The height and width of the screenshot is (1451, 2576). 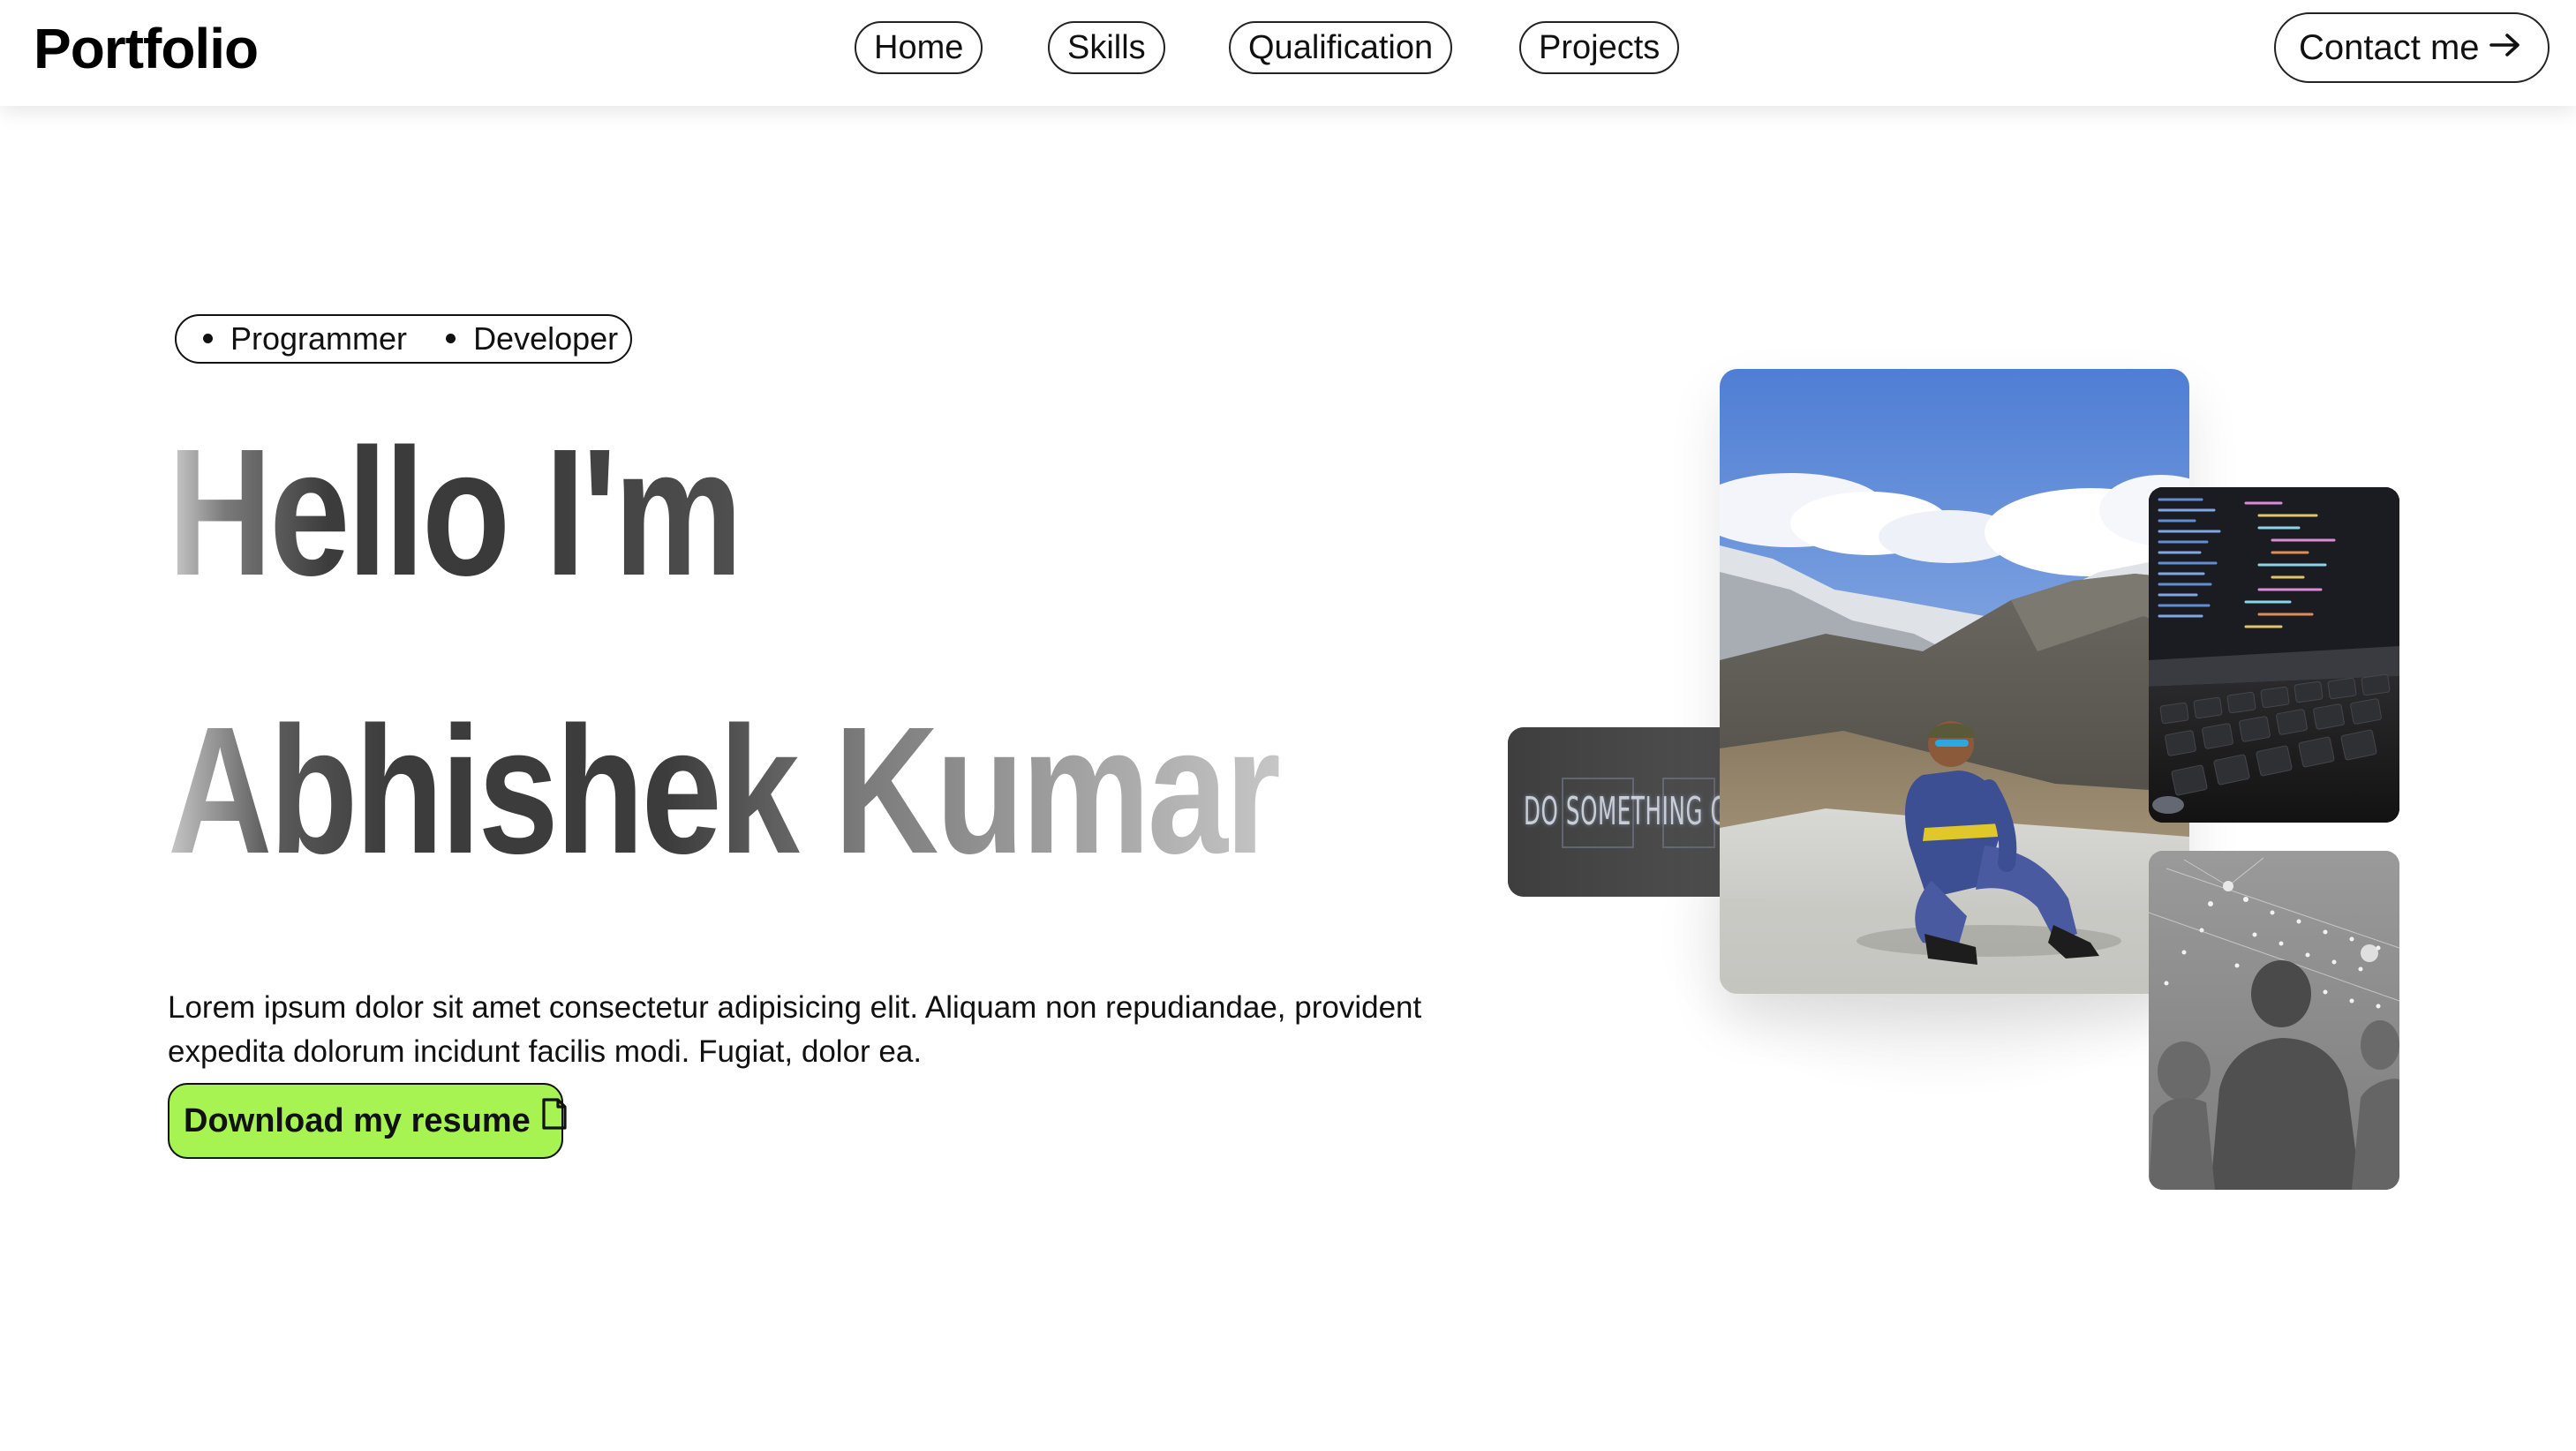 What do you see at coordinates (1341, 48) in the screenshot?
I see `nav-link-qualification: Qualification` at bounding box center [1341, 48].